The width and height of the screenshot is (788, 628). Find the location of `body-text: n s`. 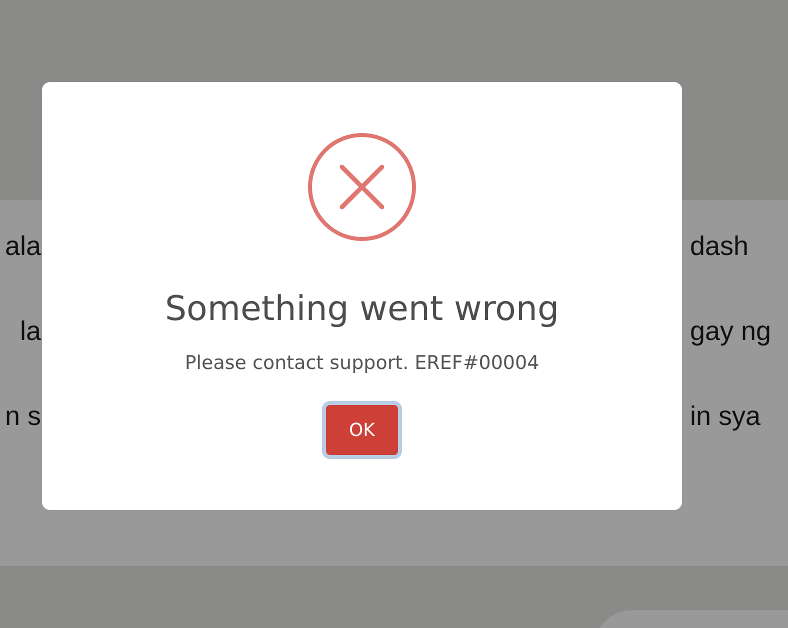

body-text: n s is located at coordinates (23, 416).